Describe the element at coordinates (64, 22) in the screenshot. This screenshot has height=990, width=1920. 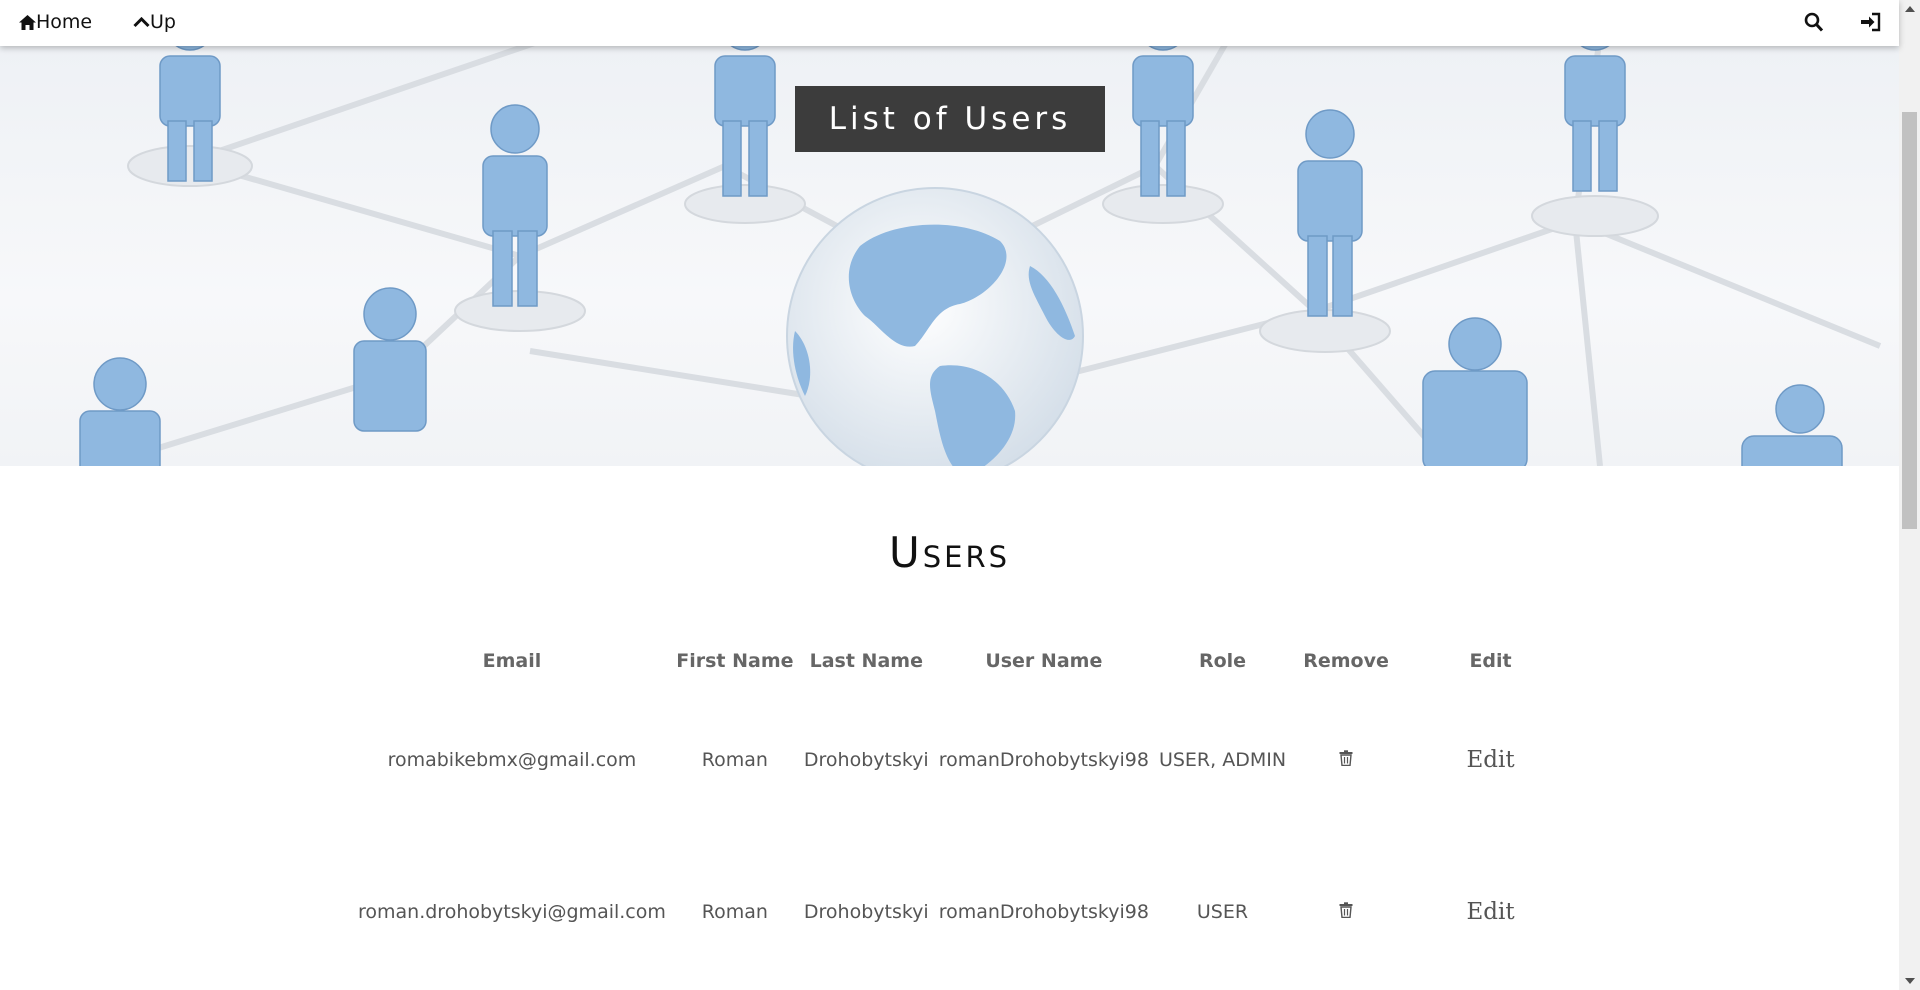
I see `nav-home-label: Home` at that location.